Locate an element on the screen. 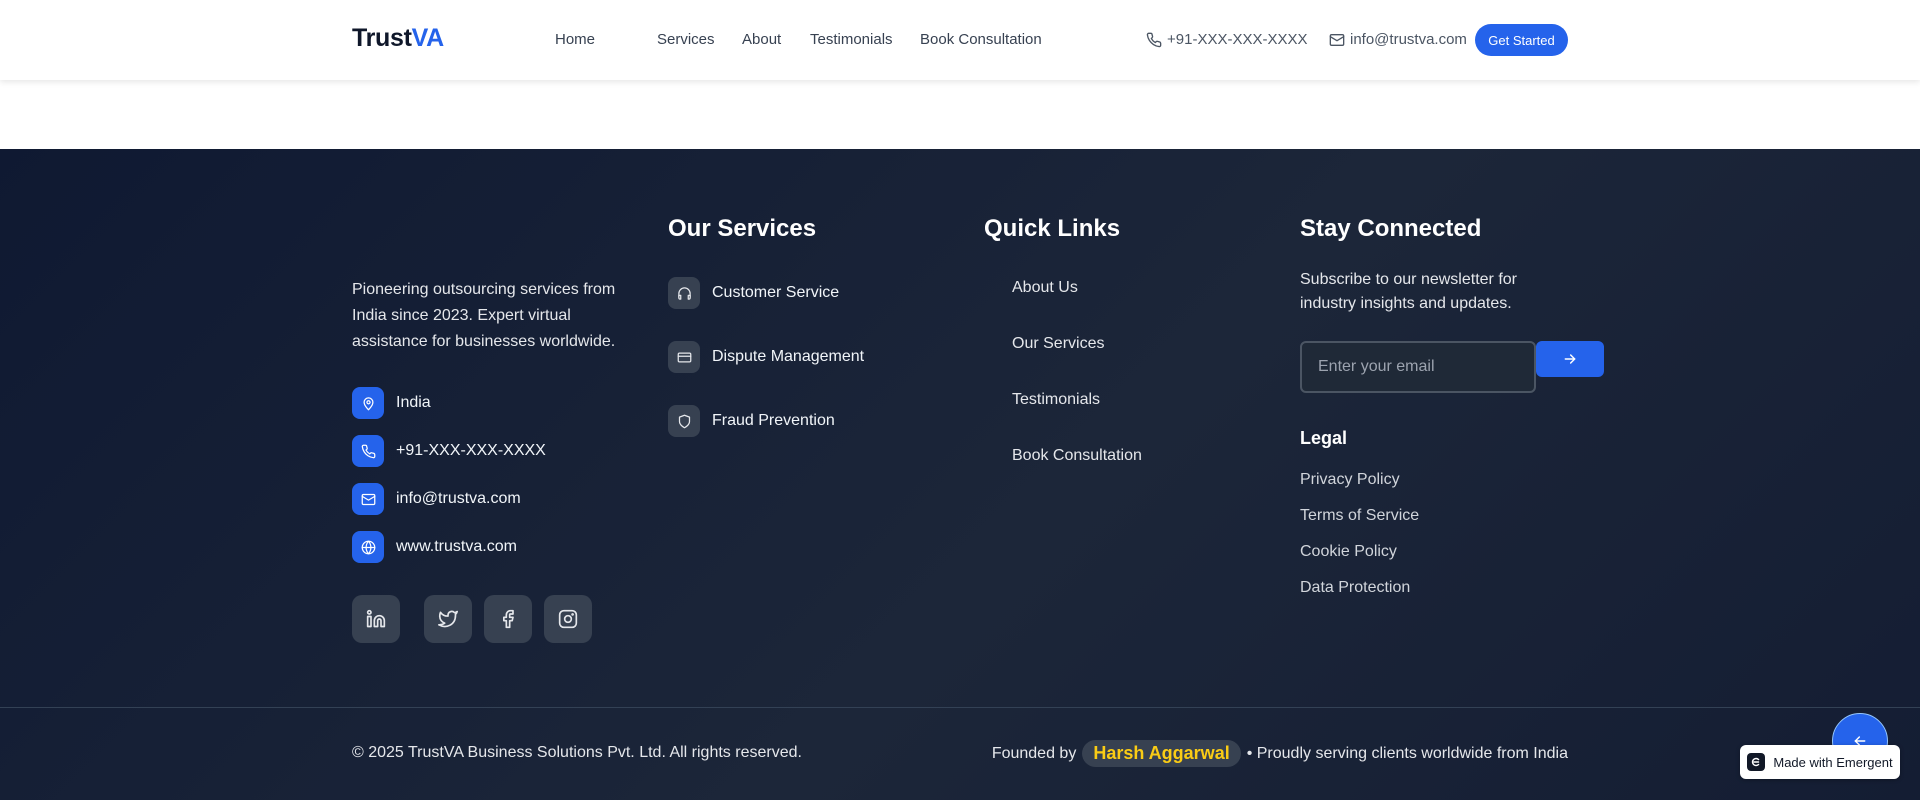 The image size is (1920, 800). logo-text: Trust is located at coordinates (382, 38).